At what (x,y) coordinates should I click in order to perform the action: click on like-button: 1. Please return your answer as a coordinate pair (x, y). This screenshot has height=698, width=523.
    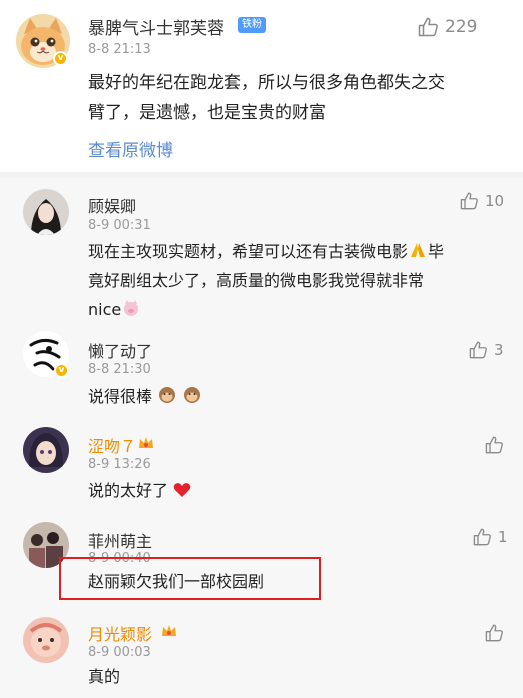
    Looking at the image, I should click on (490, 537).